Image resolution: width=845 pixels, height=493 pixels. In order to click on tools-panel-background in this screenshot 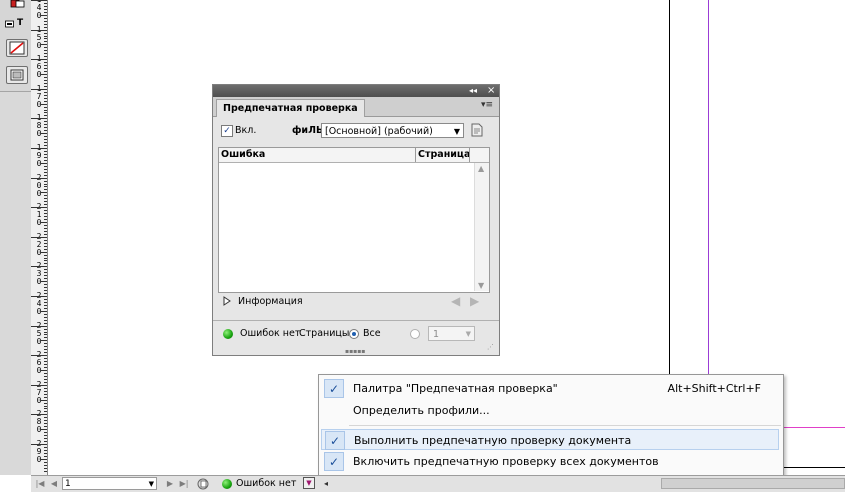, I will do `click(16, 283)`.